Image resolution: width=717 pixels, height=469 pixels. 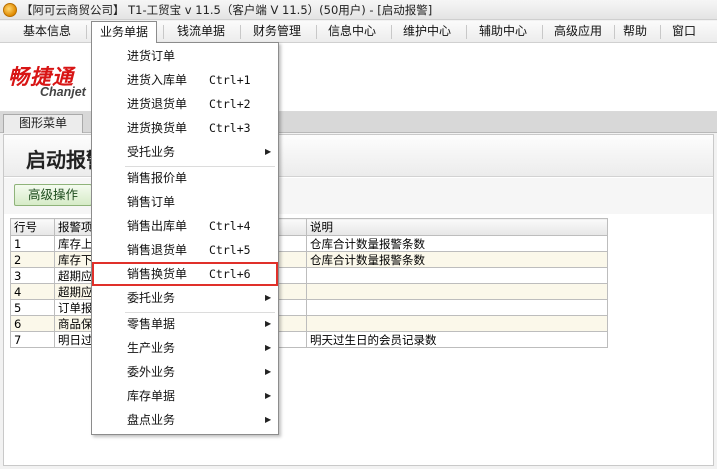 I want to click on menu-item-shortcut: Ctrl+4, so click(x=230, y=226).